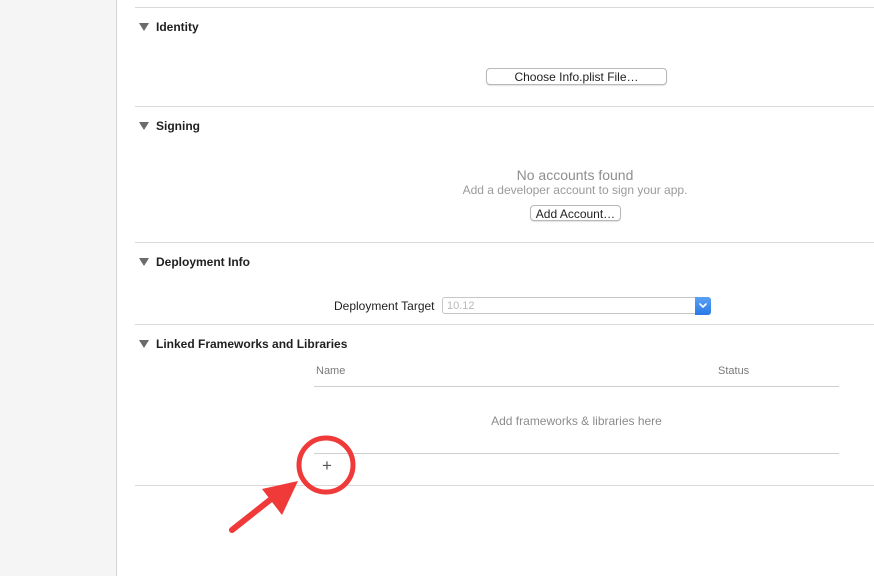 This screenshot has height=576, width=874. I want to click on section-title: Deployment Info, so click(203, 262).